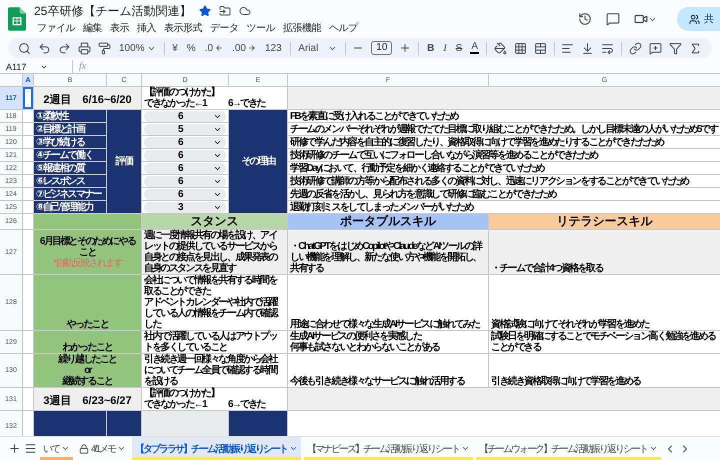 This screenshot has width=720, height=460. I want to click on paint-format-icon, so click(104, 48).